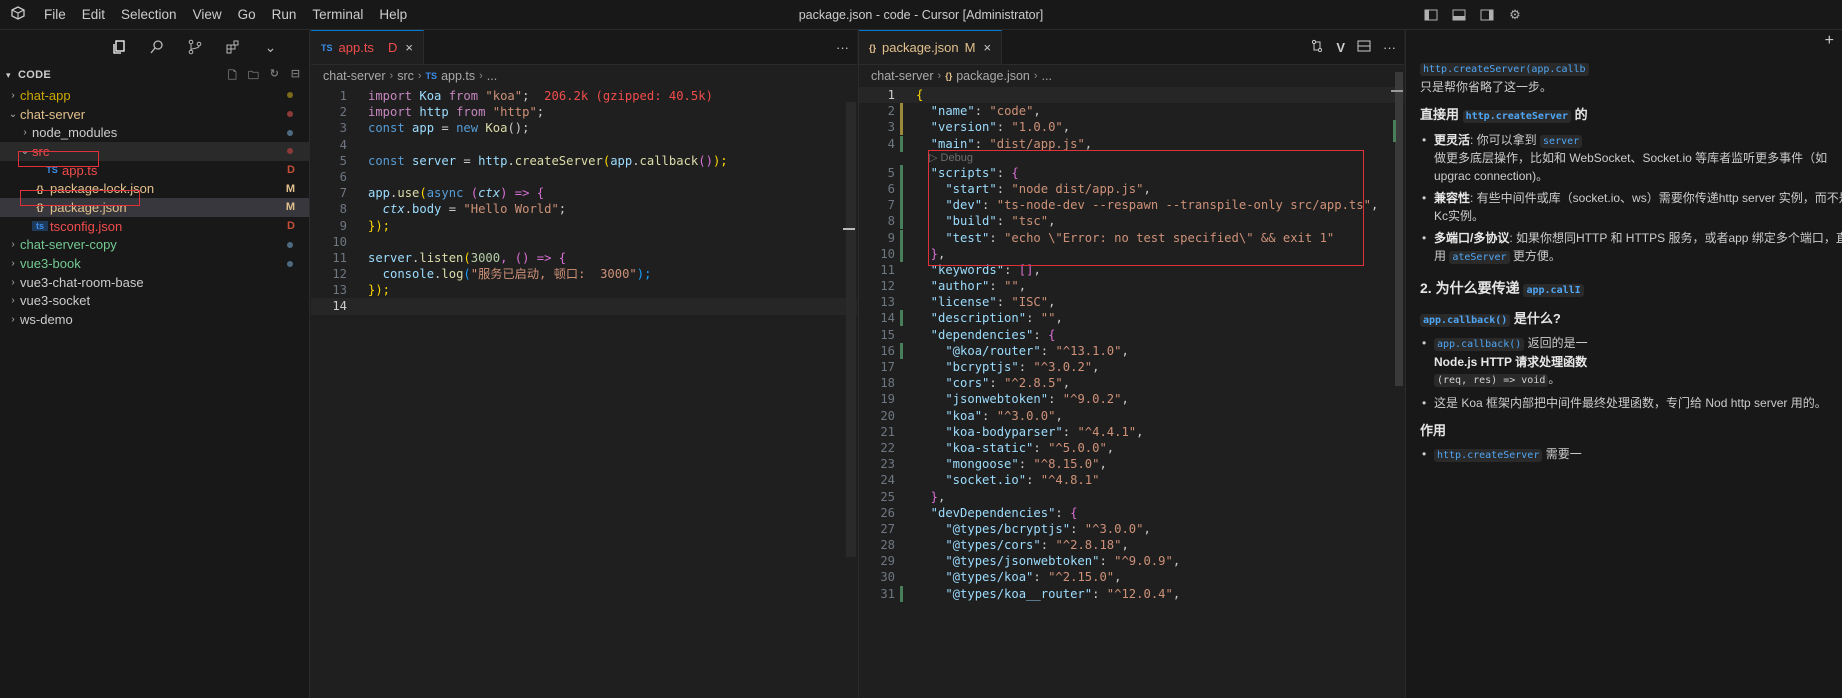 This screenshot has width=1842, height=698. I want to click on code-line: 12 console.log("服务已启动, 顿口: 3000");, so click(492, 274).